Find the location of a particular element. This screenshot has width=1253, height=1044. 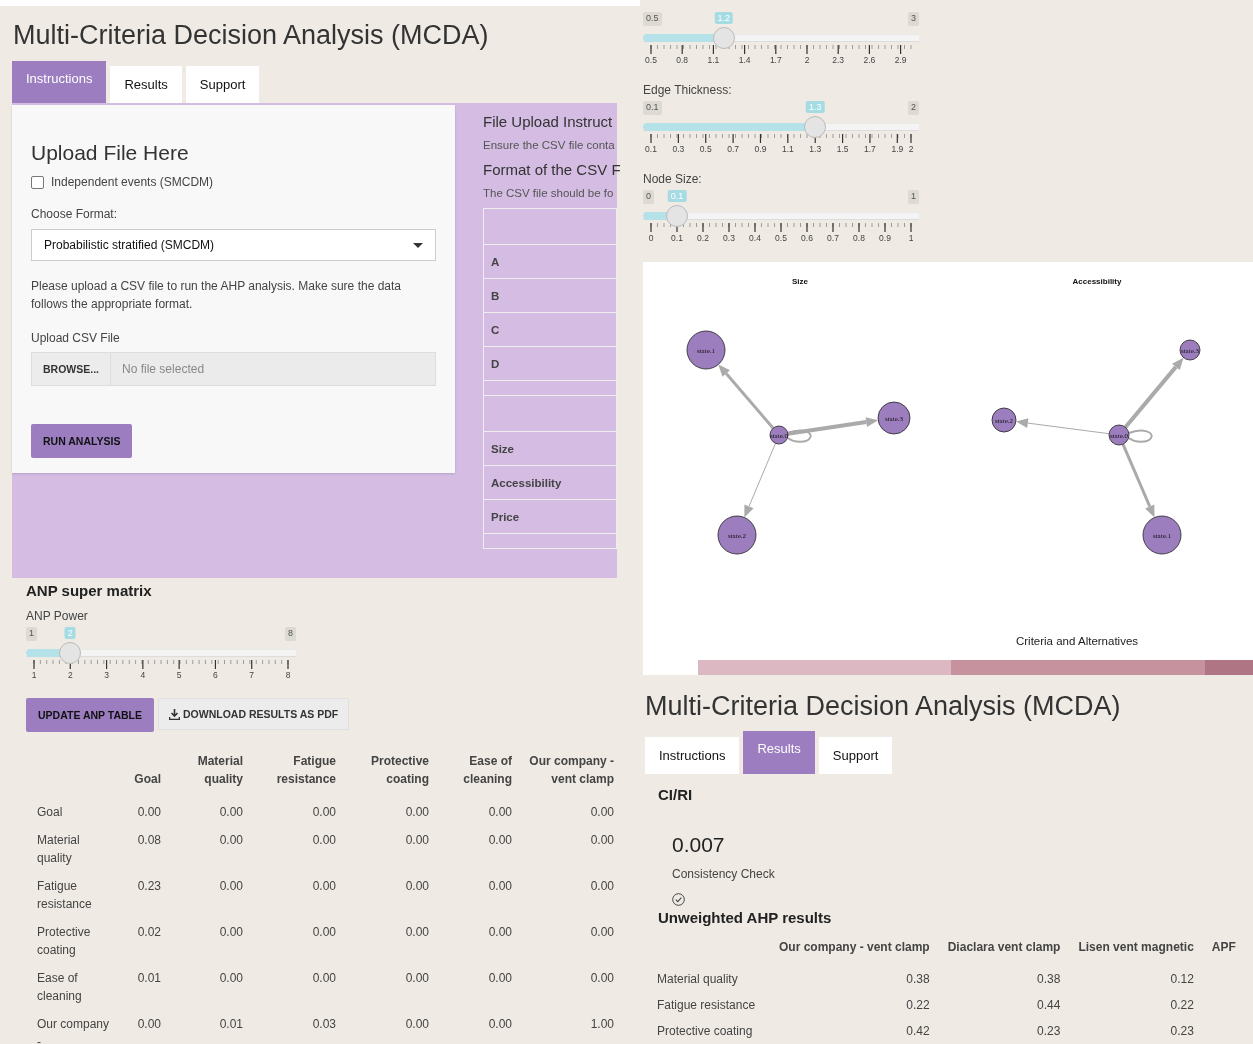

row-label: A is located at coordinates (495, 261).